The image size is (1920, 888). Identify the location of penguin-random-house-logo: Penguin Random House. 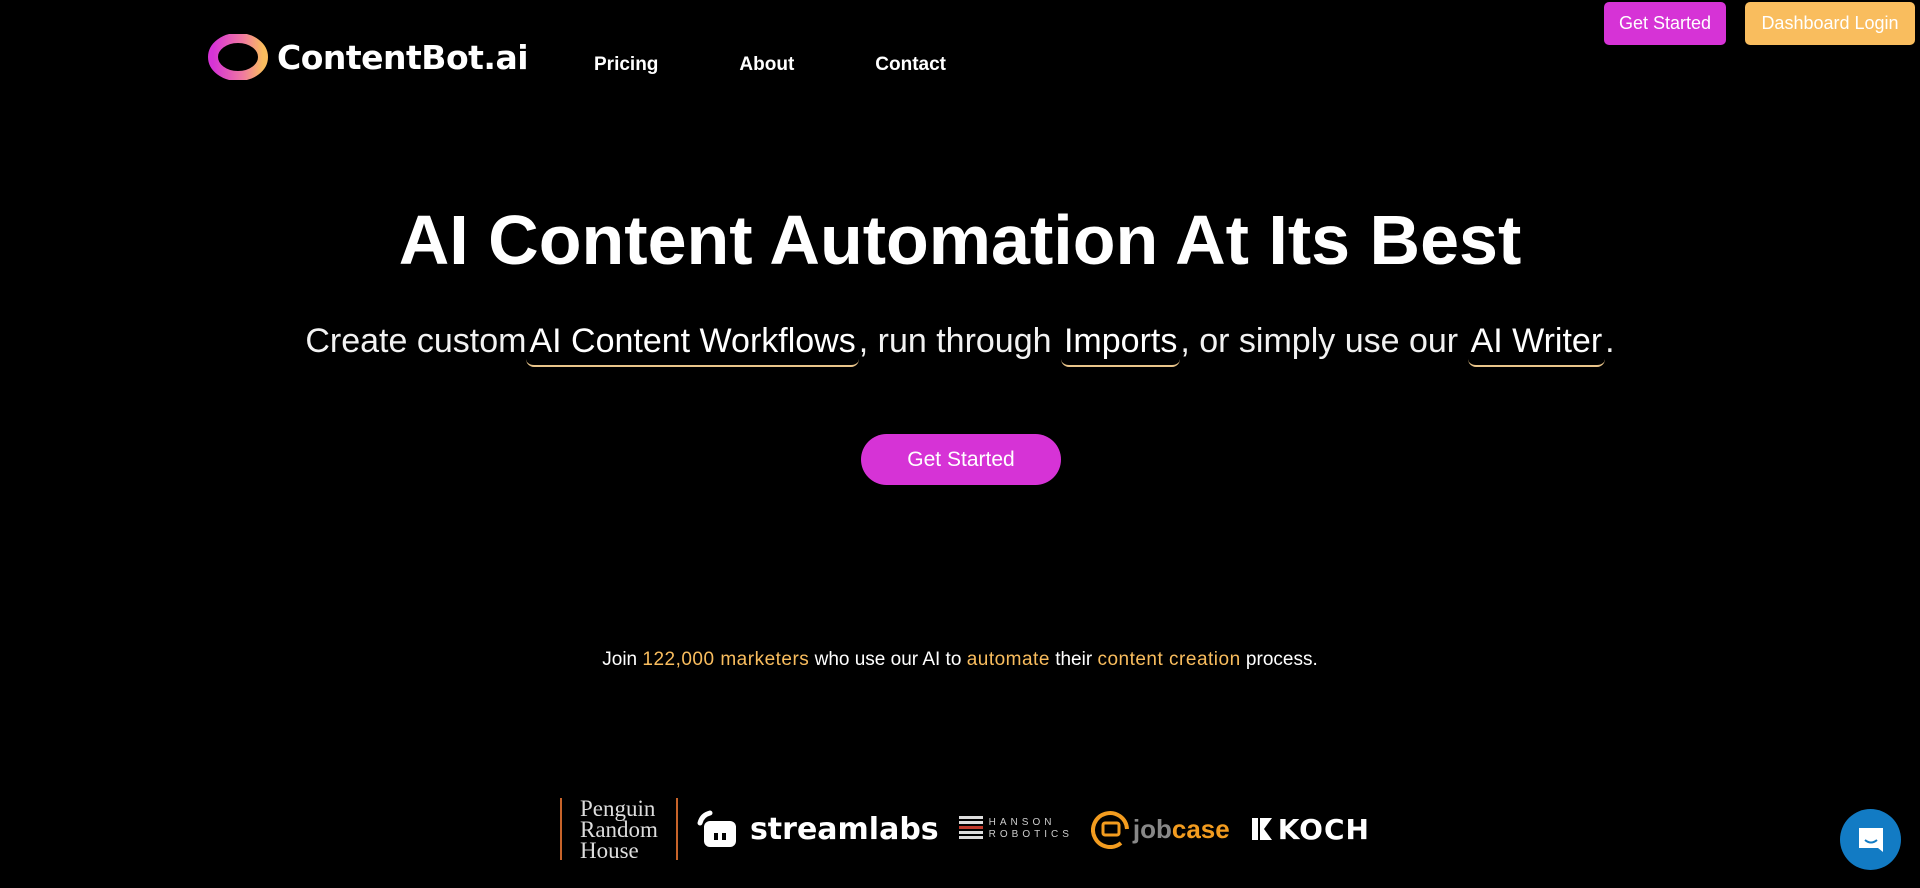
(619, 829).